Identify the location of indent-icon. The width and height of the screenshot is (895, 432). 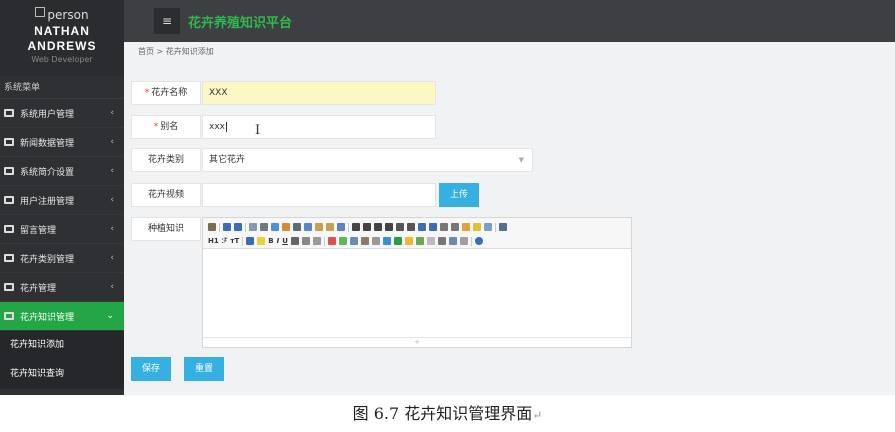
(422, 227).